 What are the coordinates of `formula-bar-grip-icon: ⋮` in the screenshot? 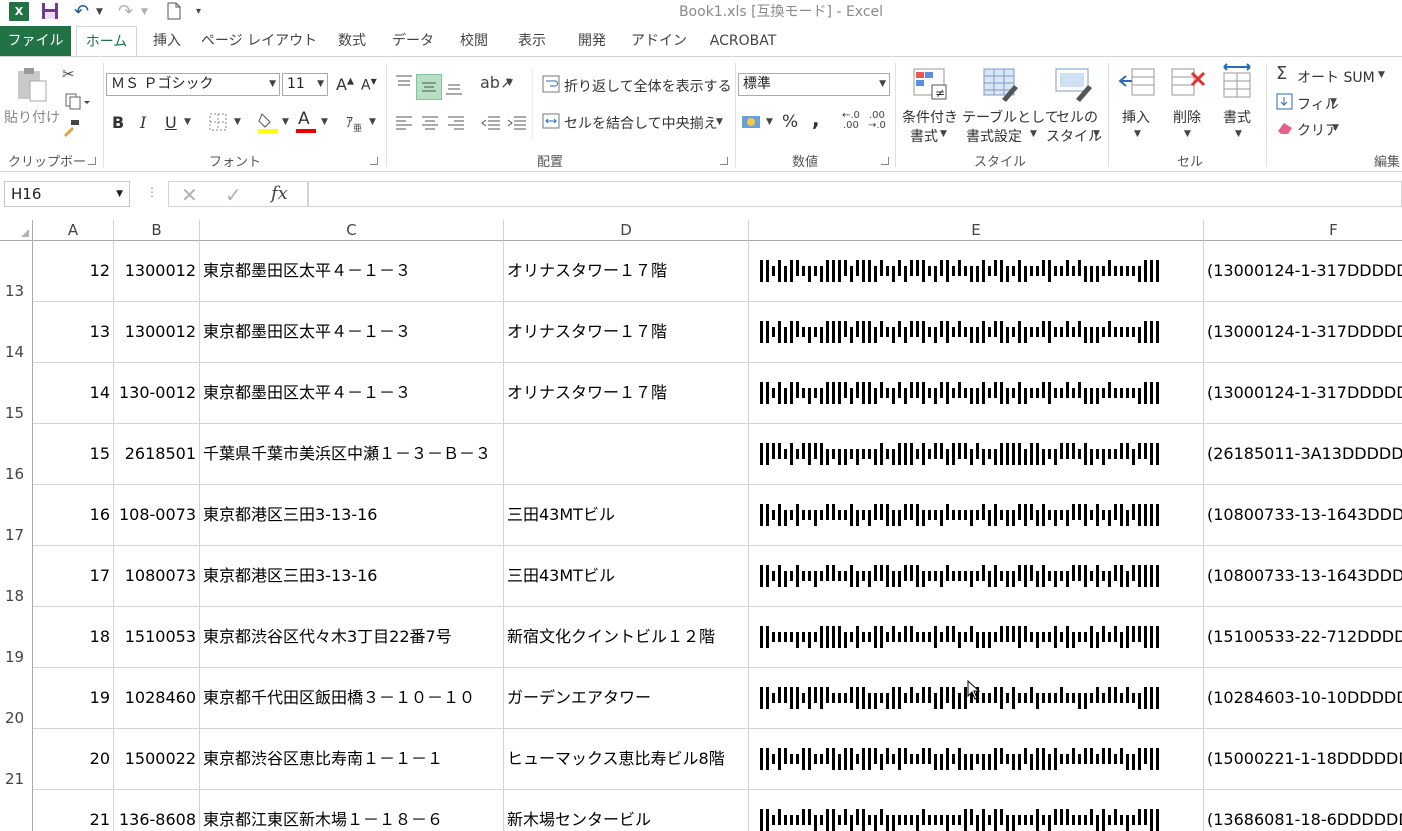 It's located at (152, 192).